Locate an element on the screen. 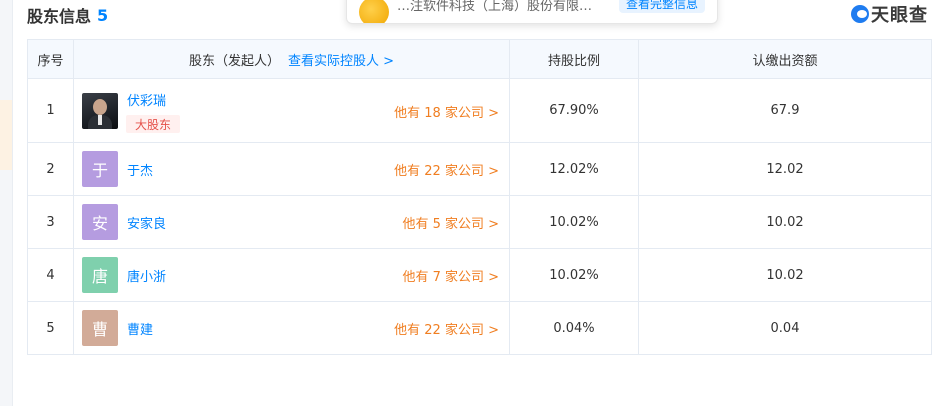 The width and height of the screenshot is (936, 406). logo-text: 天眼查 is located at coordinates (899, 15).